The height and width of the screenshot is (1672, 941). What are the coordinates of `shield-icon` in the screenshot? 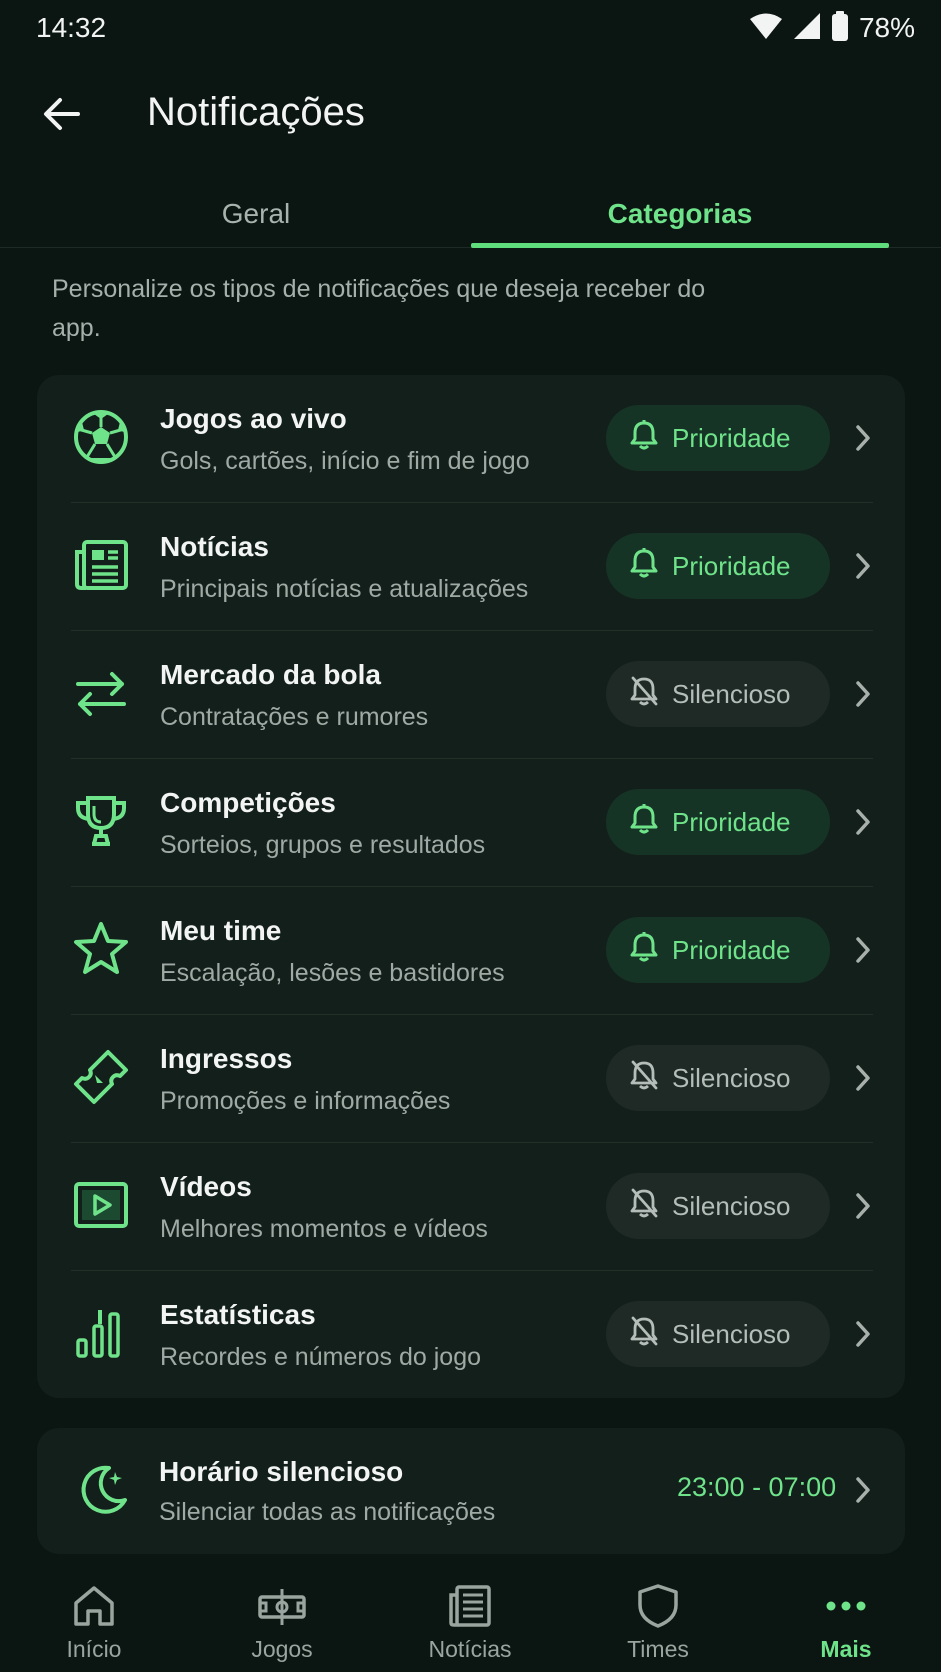 It's located at (658, 1606).